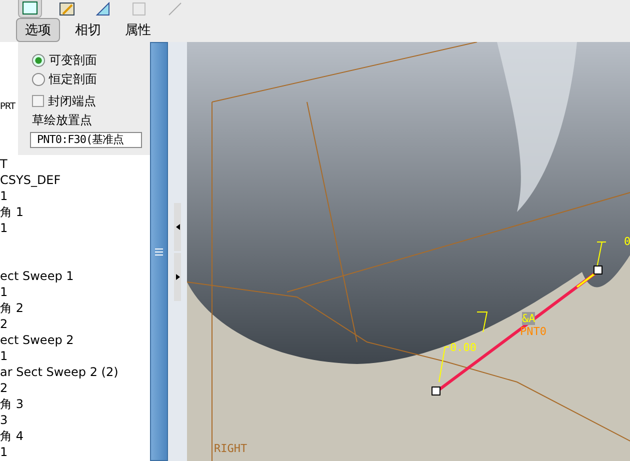 The image size is (630, 461). I want to click on tree-item: 角 3, so click(75, 404).